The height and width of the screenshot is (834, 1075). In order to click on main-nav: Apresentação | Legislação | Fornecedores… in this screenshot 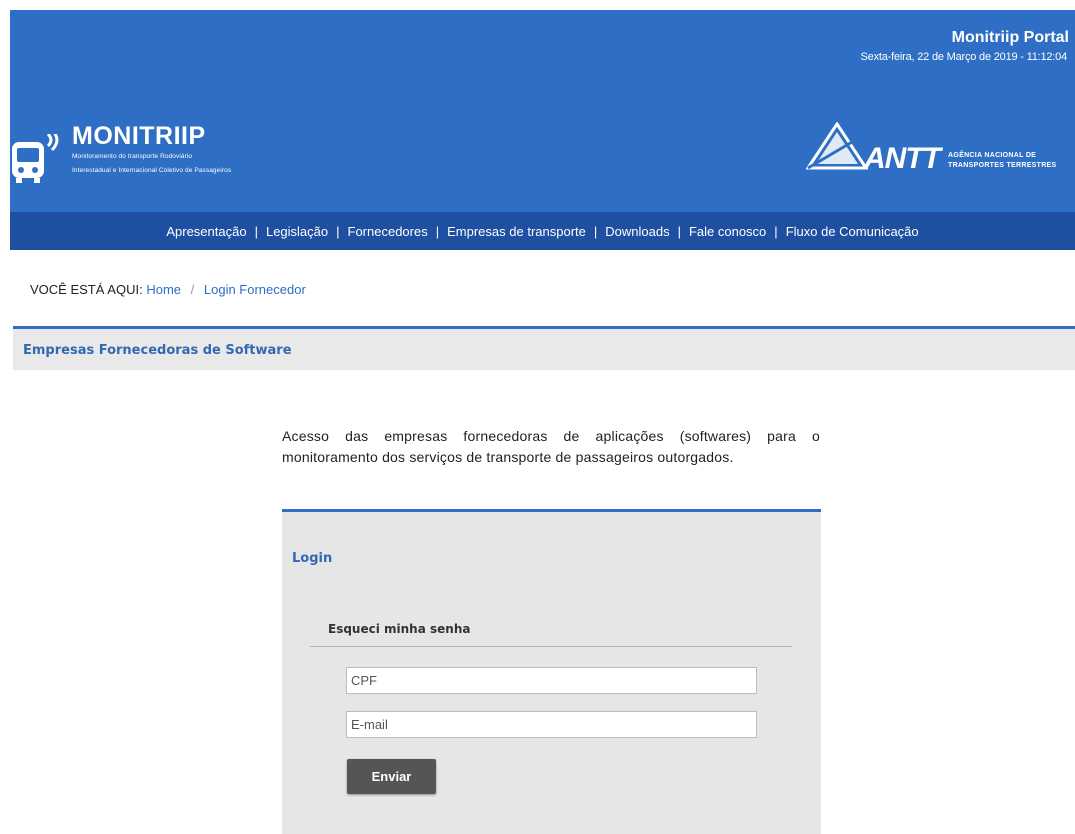, I will do `click(542, 231)`.